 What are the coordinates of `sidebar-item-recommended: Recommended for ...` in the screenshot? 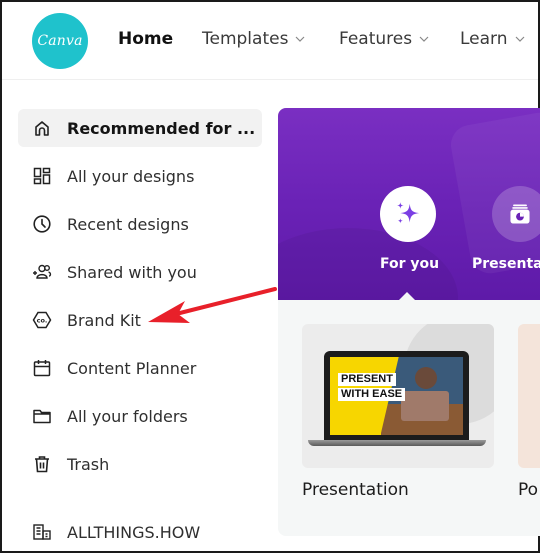 It's located at (140, 128).